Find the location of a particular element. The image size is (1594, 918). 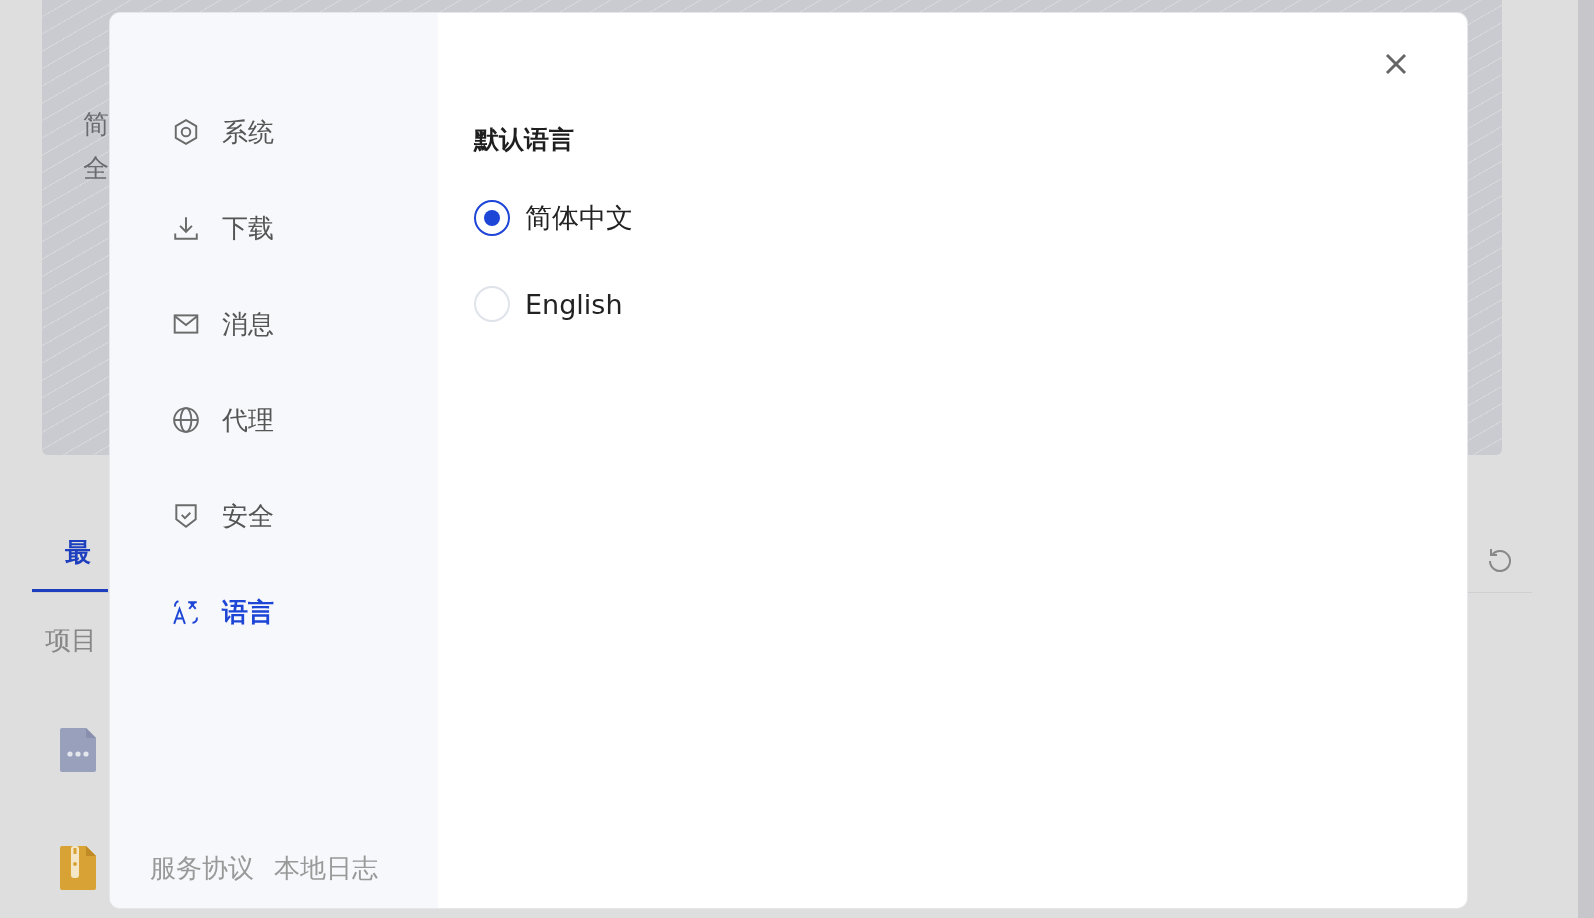

sidebar-item: 代理 is located at coordinates (274, 420).